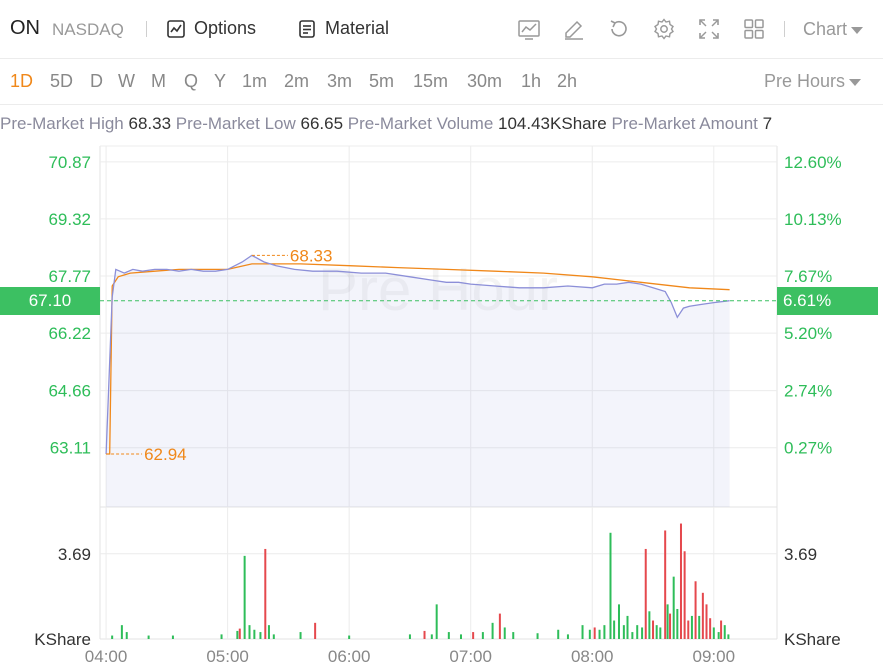  I want to click on price-axis-label: 66.22, so click(69, 333).